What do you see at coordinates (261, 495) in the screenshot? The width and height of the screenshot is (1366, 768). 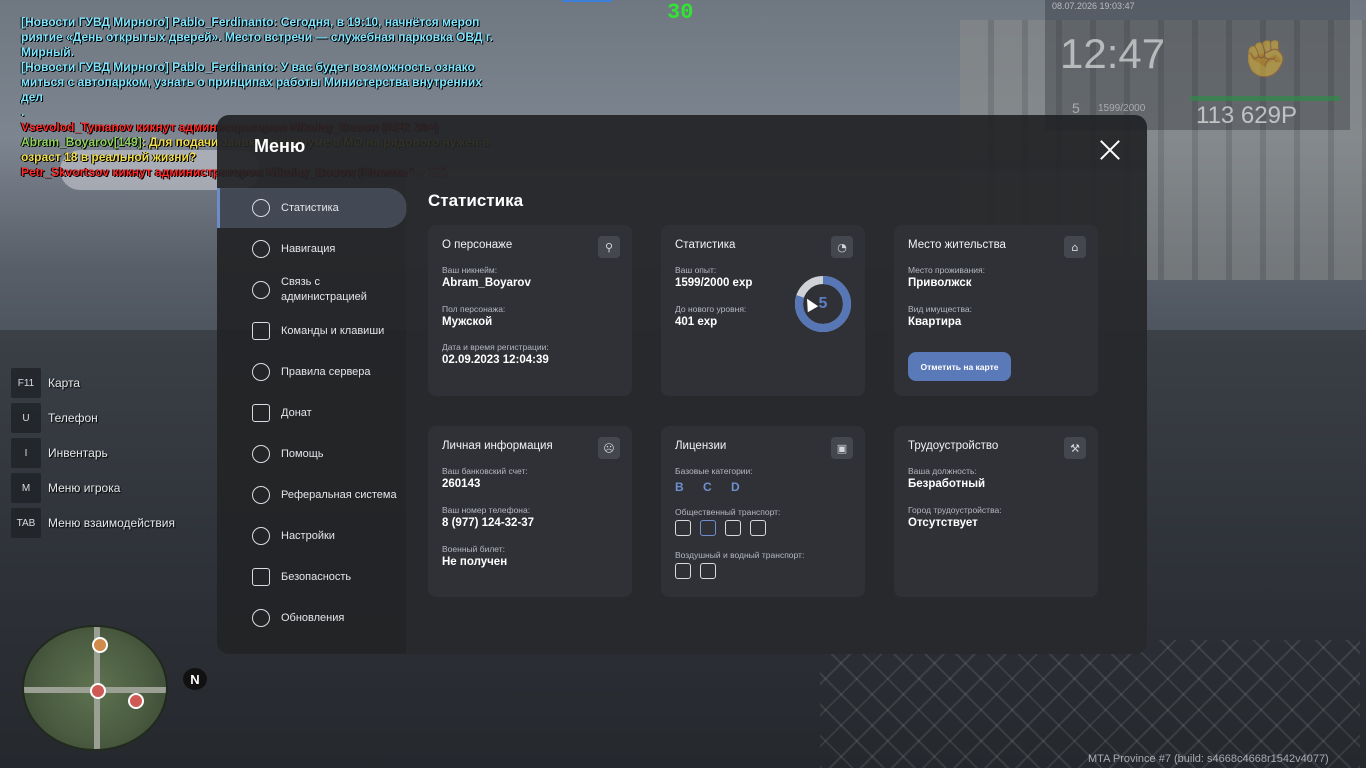 I see `network-icon` at bounding box center [261, 495].